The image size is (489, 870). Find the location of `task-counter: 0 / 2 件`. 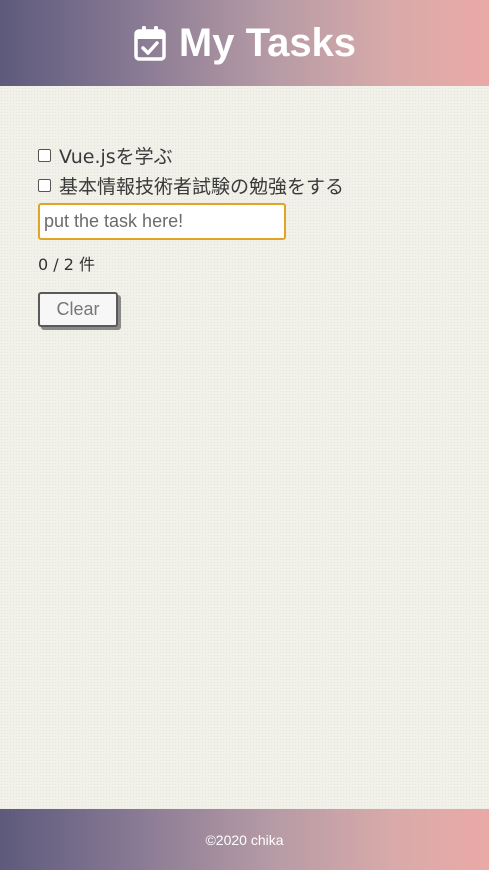

task-counter: 0 / 2 件 is located at coordinates (67, 264).